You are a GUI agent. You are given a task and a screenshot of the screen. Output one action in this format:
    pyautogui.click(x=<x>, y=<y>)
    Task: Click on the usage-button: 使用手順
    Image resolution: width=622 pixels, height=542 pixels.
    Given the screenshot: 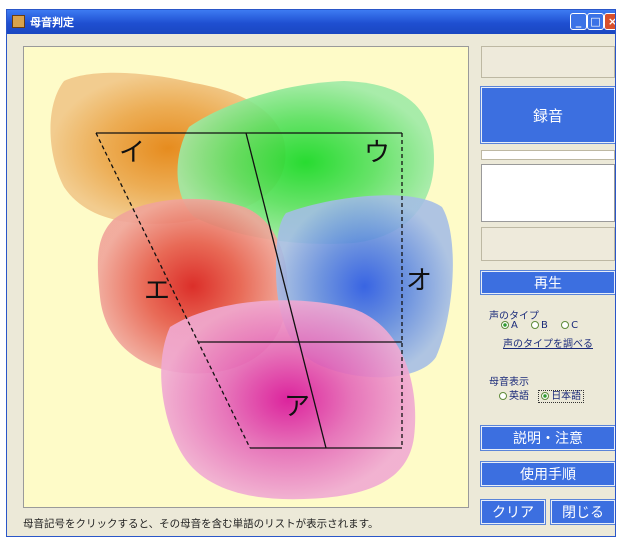 What is the action you would take?
    pyautogui.click(x=548, y=474)
    